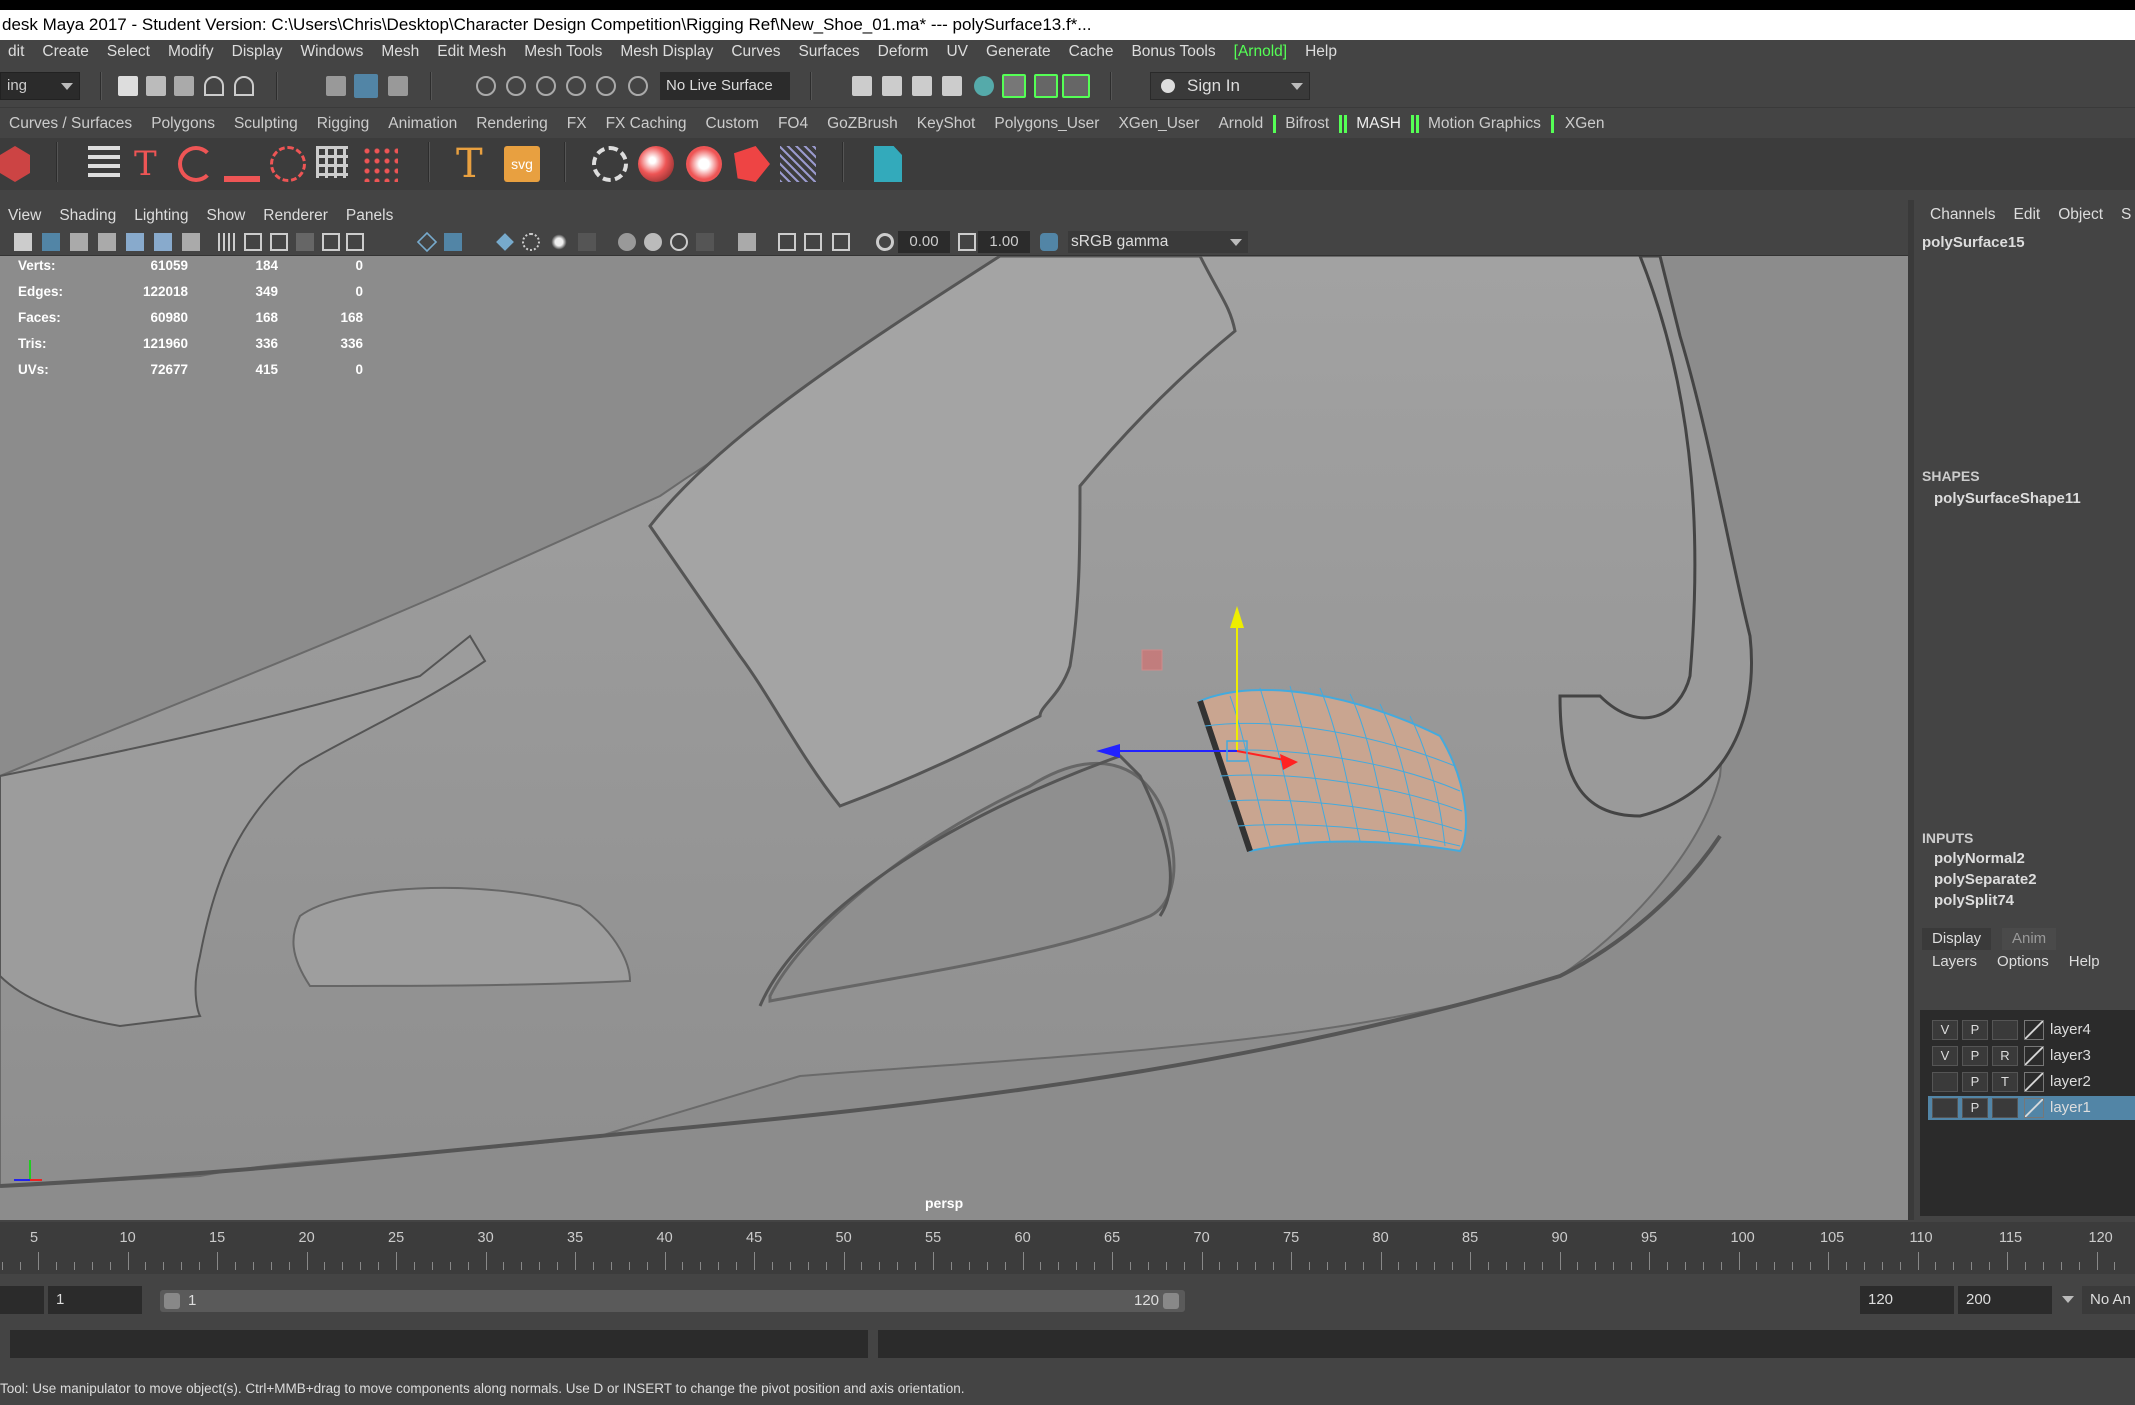  I want to click on channel-box-menu-channels: Channels, so click(1972, 215).